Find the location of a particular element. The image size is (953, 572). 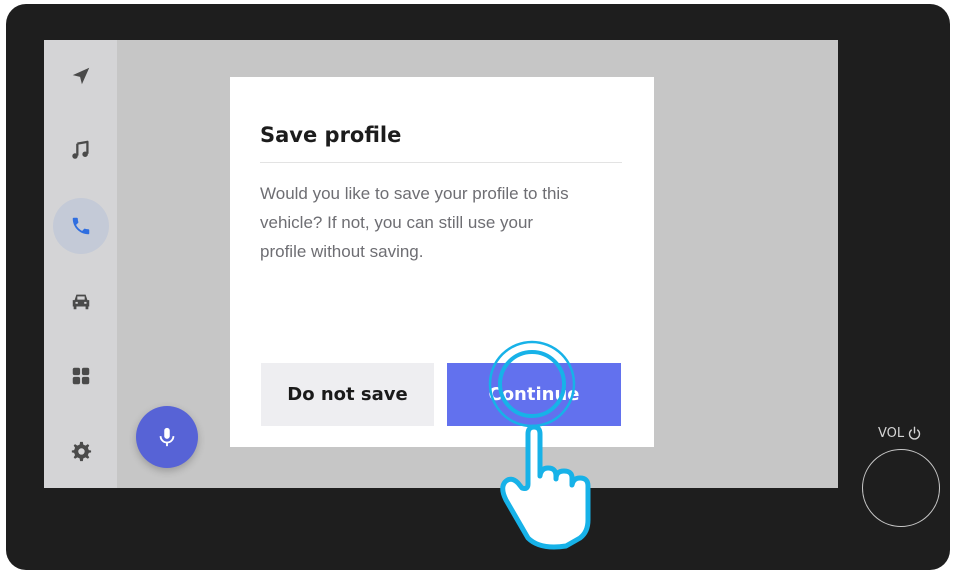

volume-label-text: VOL is located at coordinates (891, 433).